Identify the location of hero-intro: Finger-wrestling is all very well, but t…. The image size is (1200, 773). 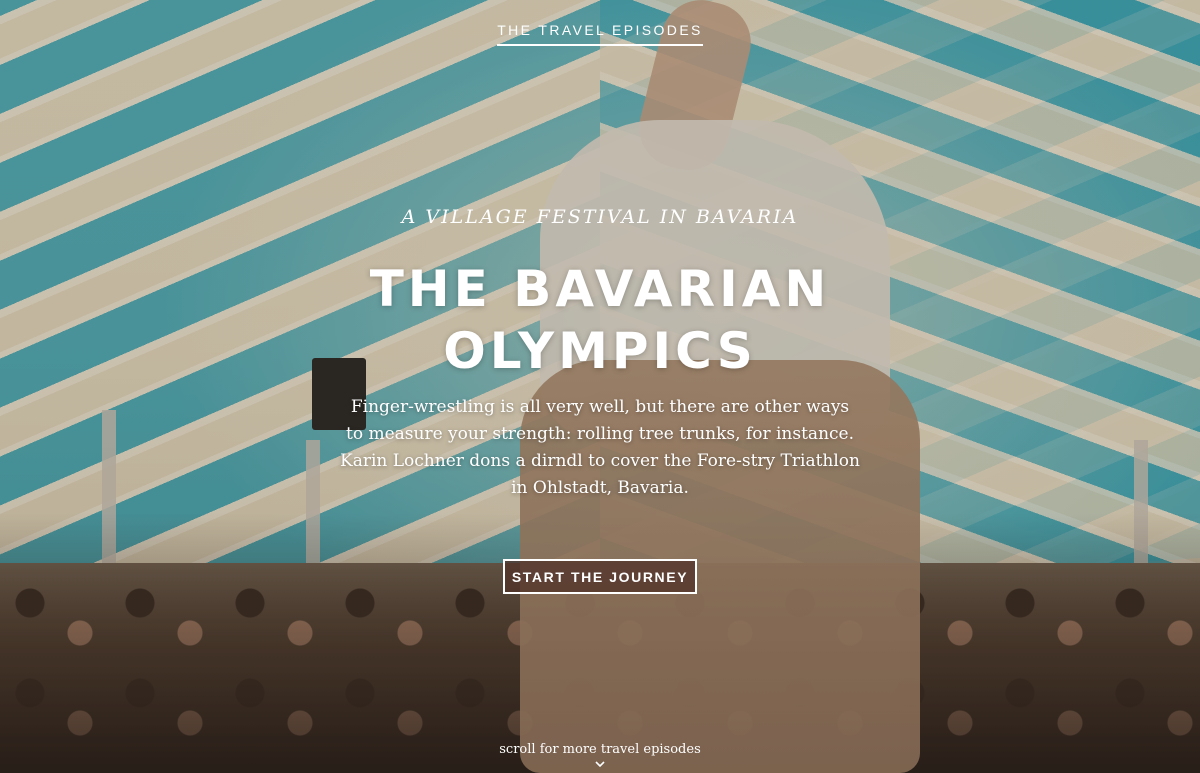
(600, 447).